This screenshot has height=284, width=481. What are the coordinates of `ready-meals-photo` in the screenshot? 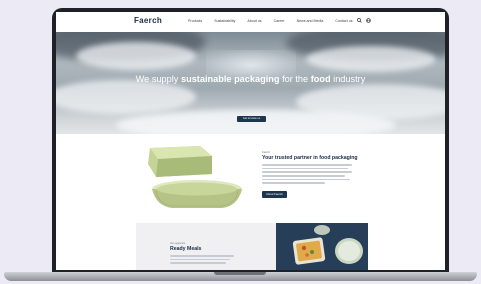 It's located at (322, 246).